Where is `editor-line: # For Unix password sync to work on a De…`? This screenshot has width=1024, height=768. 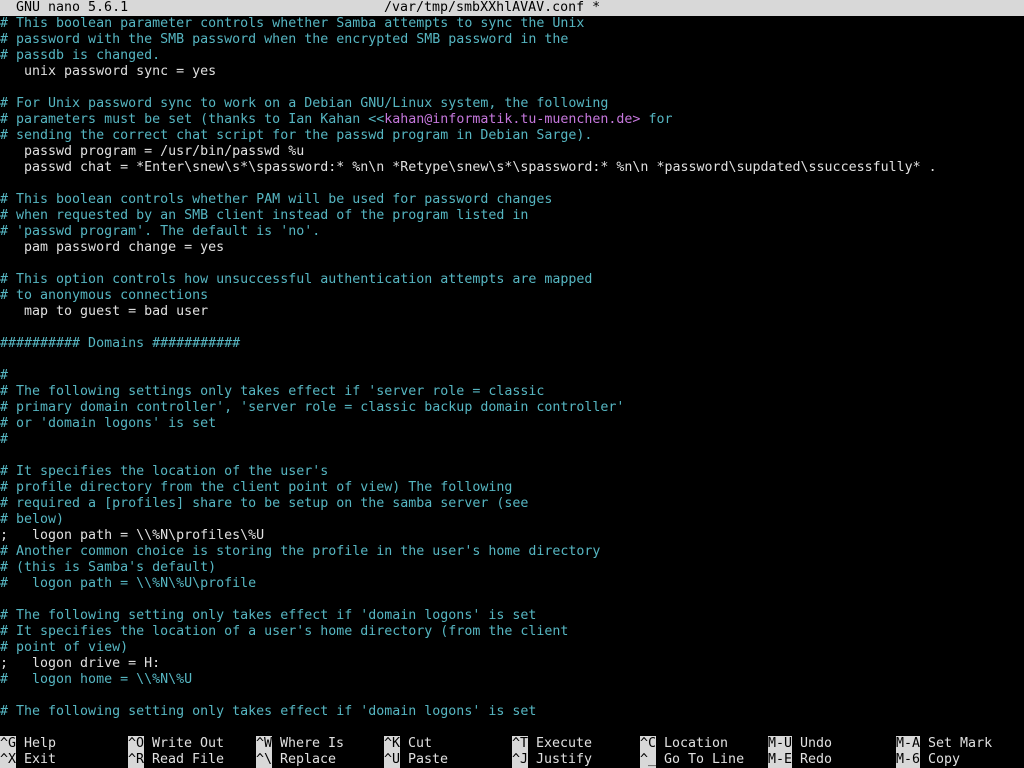
editor-line: # For Unix password sync to work on a De… is located at coordinates (512, 104).